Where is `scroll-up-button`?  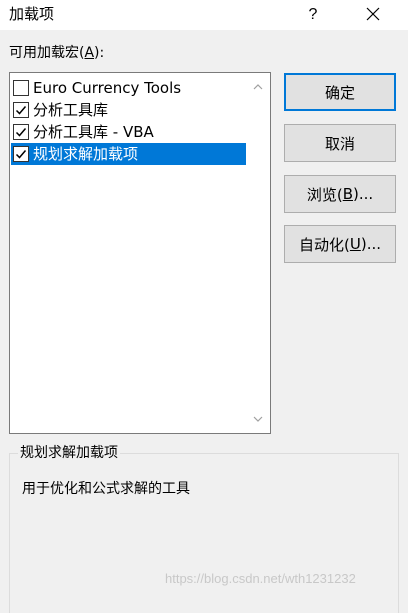
scroll-up-button is located at coordinates (258, 87).